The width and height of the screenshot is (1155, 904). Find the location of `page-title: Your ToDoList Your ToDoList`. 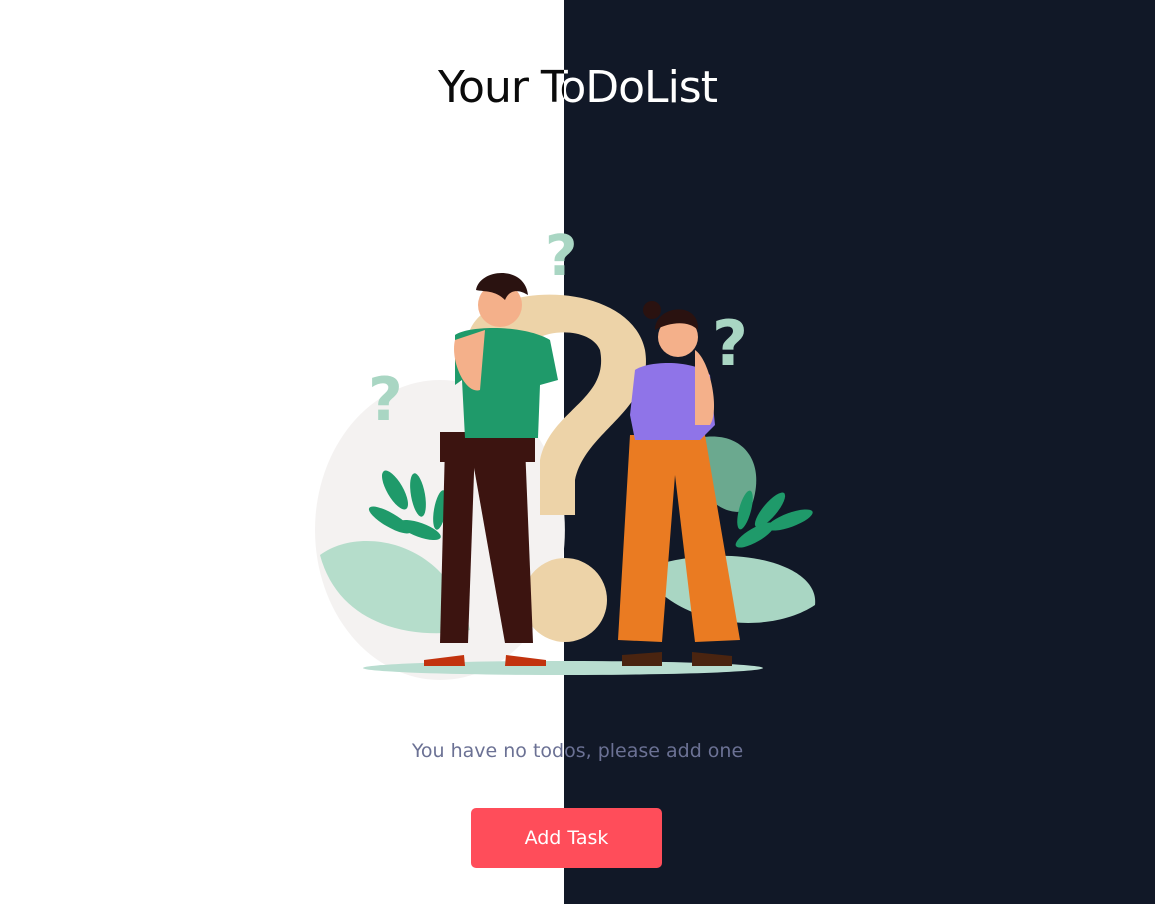

page-title: Your ToDoList Your ToDoList is located at coordinates (577, 90).